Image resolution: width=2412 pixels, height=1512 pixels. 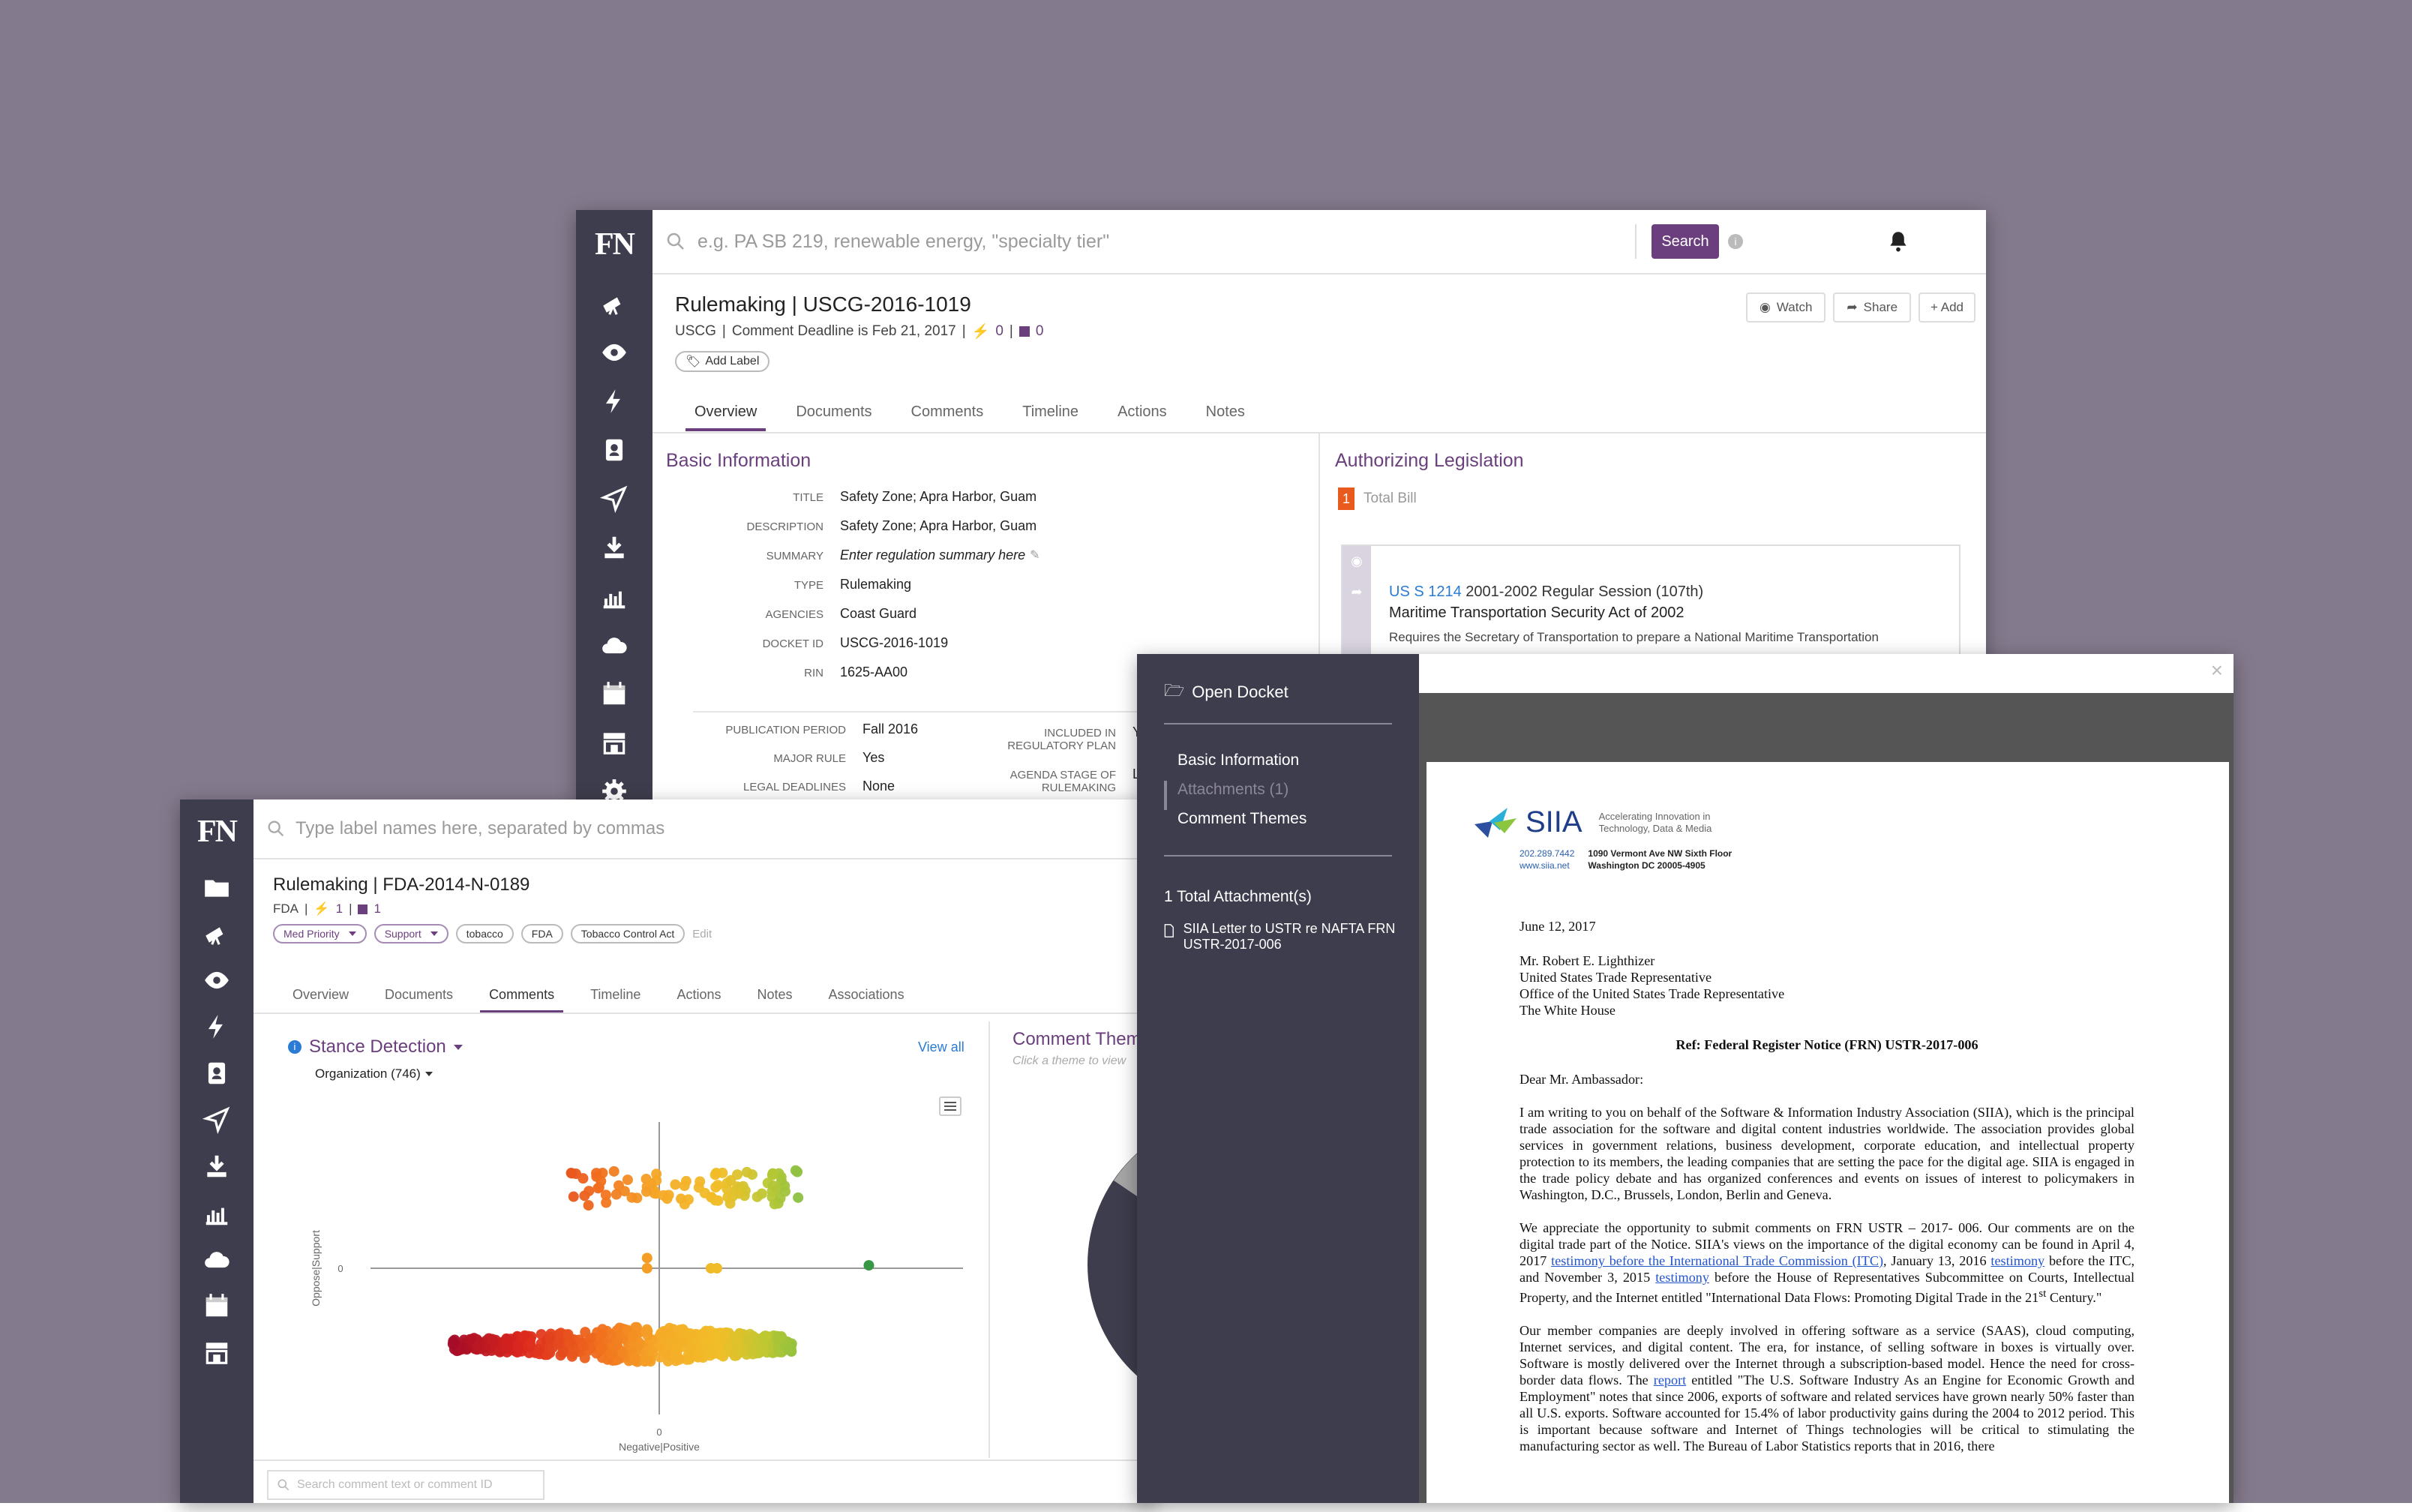 I want to click on bell-icon, so click(x=1898, y=241).